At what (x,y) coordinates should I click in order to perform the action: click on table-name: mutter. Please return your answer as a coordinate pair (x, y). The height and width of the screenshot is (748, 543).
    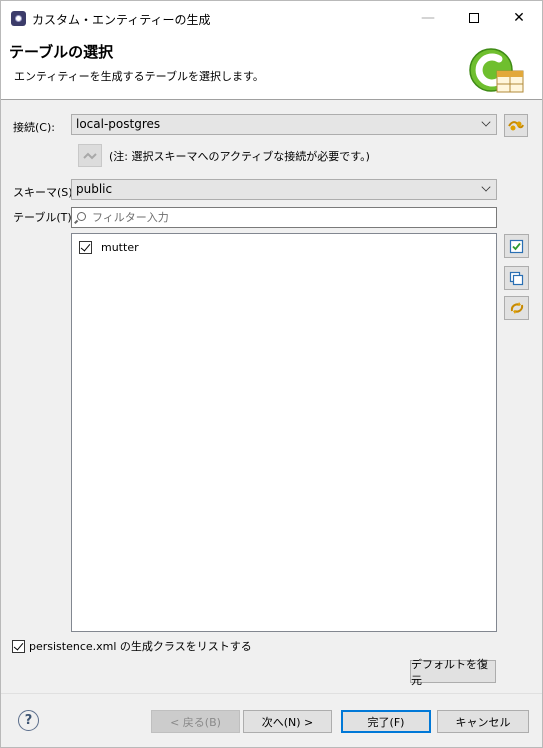
    Looking at the image, I should click on (120, 247).